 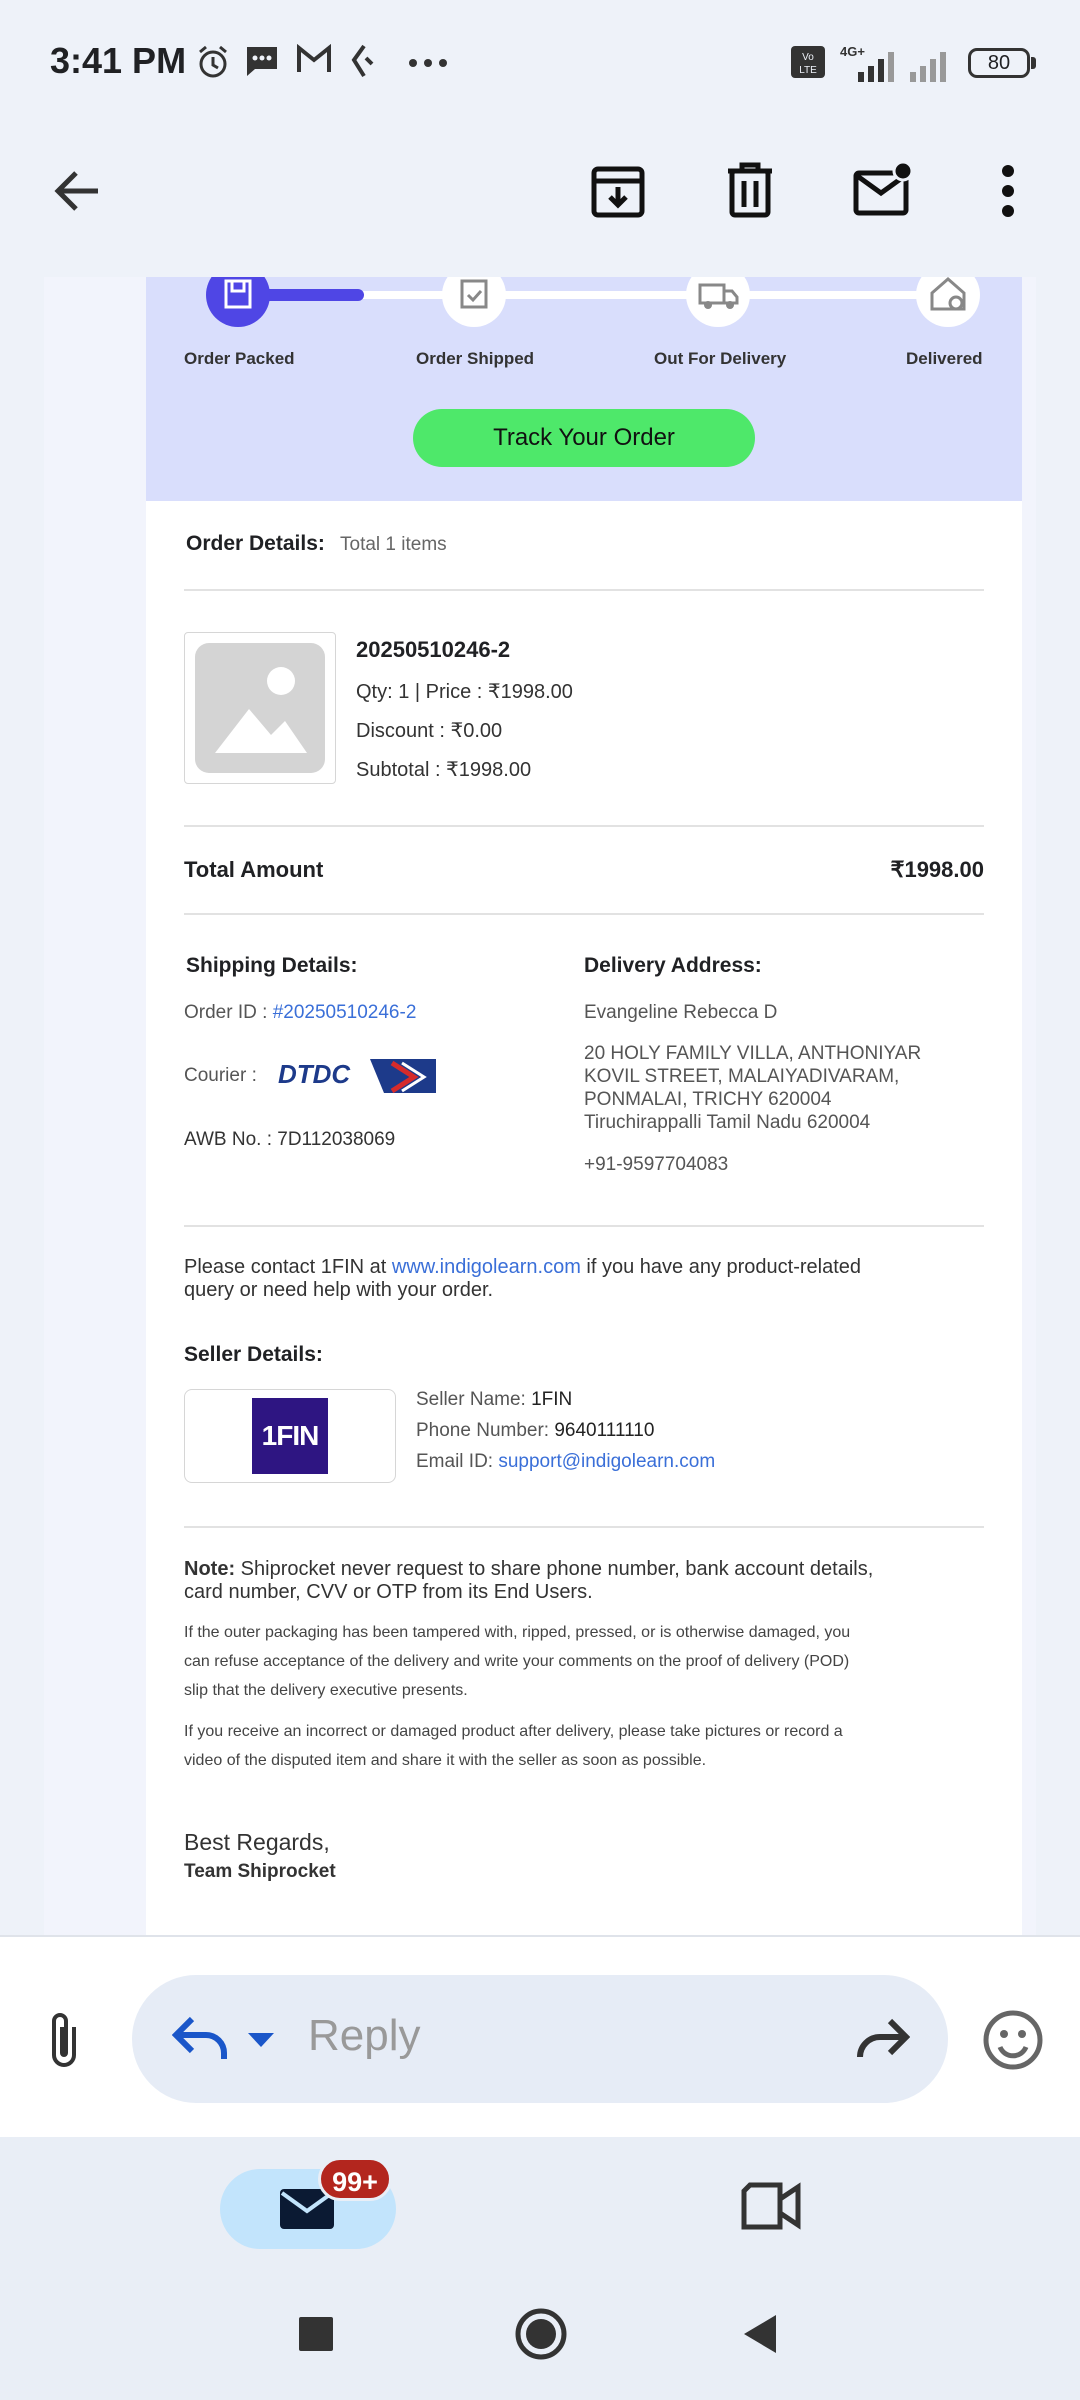 I want to click on address-line-4: Tiruchirappalli Tamil Nadu 620004, so click(x=727, y=1122).